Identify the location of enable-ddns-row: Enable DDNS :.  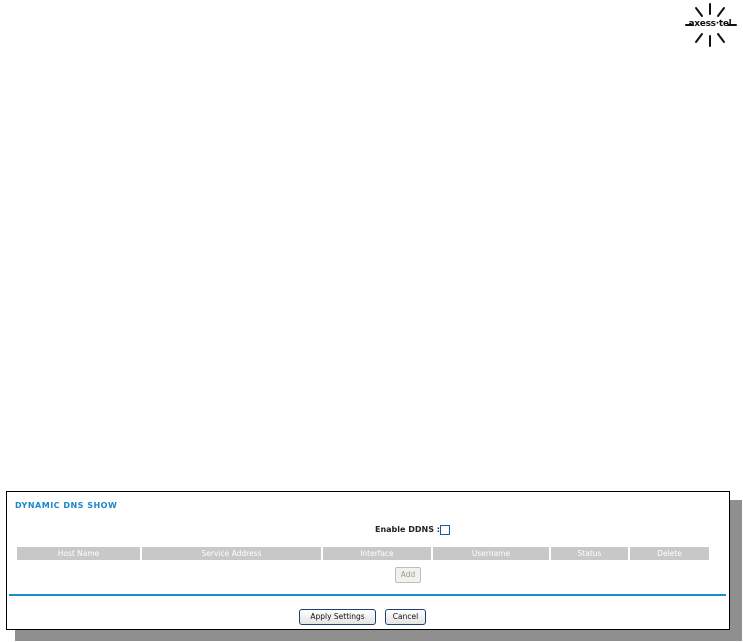
(368, 531).